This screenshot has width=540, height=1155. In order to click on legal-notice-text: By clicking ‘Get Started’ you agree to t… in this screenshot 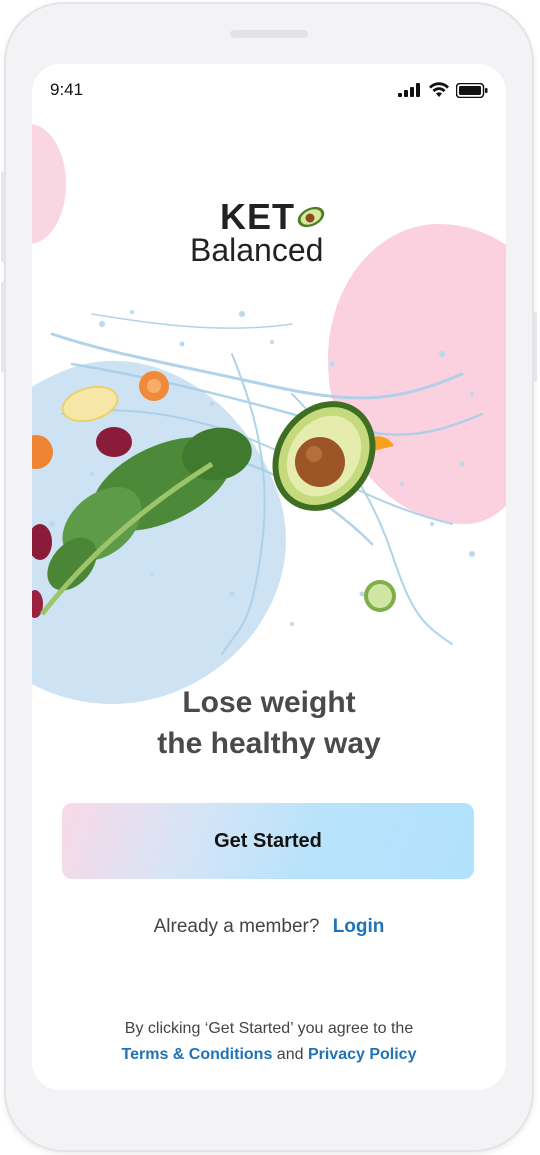, I will do `click(269, 1028)`.